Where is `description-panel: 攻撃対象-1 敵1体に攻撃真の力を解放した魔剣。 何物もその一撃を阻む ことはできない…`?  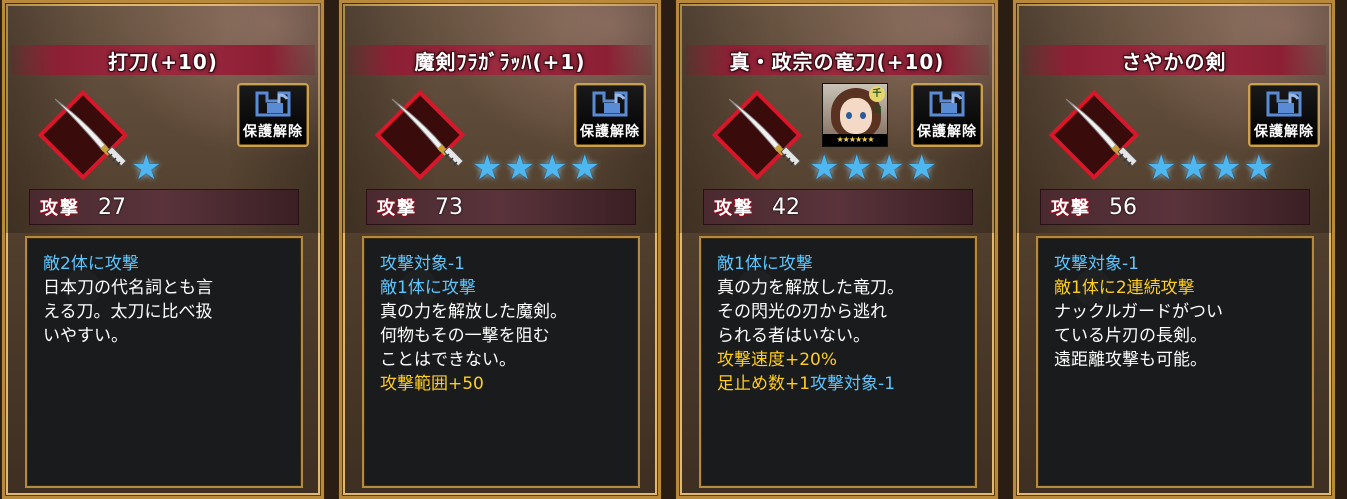 description-panel: 攻撃対象-1 敵1体に攻撃真の力を解放した魔剣。 何物もその一撃を阻む ことはできない… is located at coordinates (501, 362).